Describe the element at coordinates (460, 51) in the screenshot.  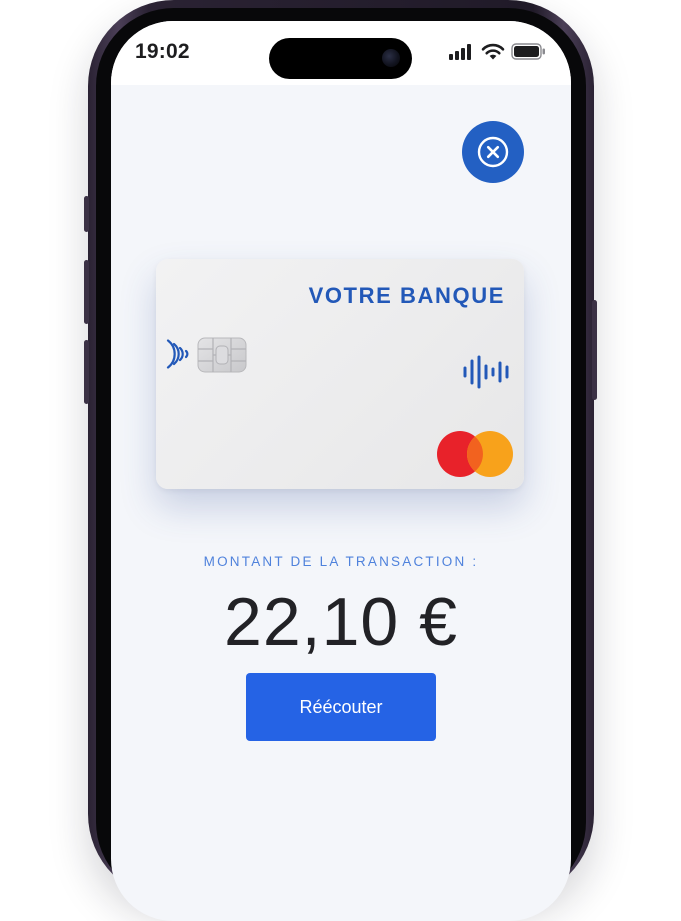
I see `cellular-signal-icon` at that location.